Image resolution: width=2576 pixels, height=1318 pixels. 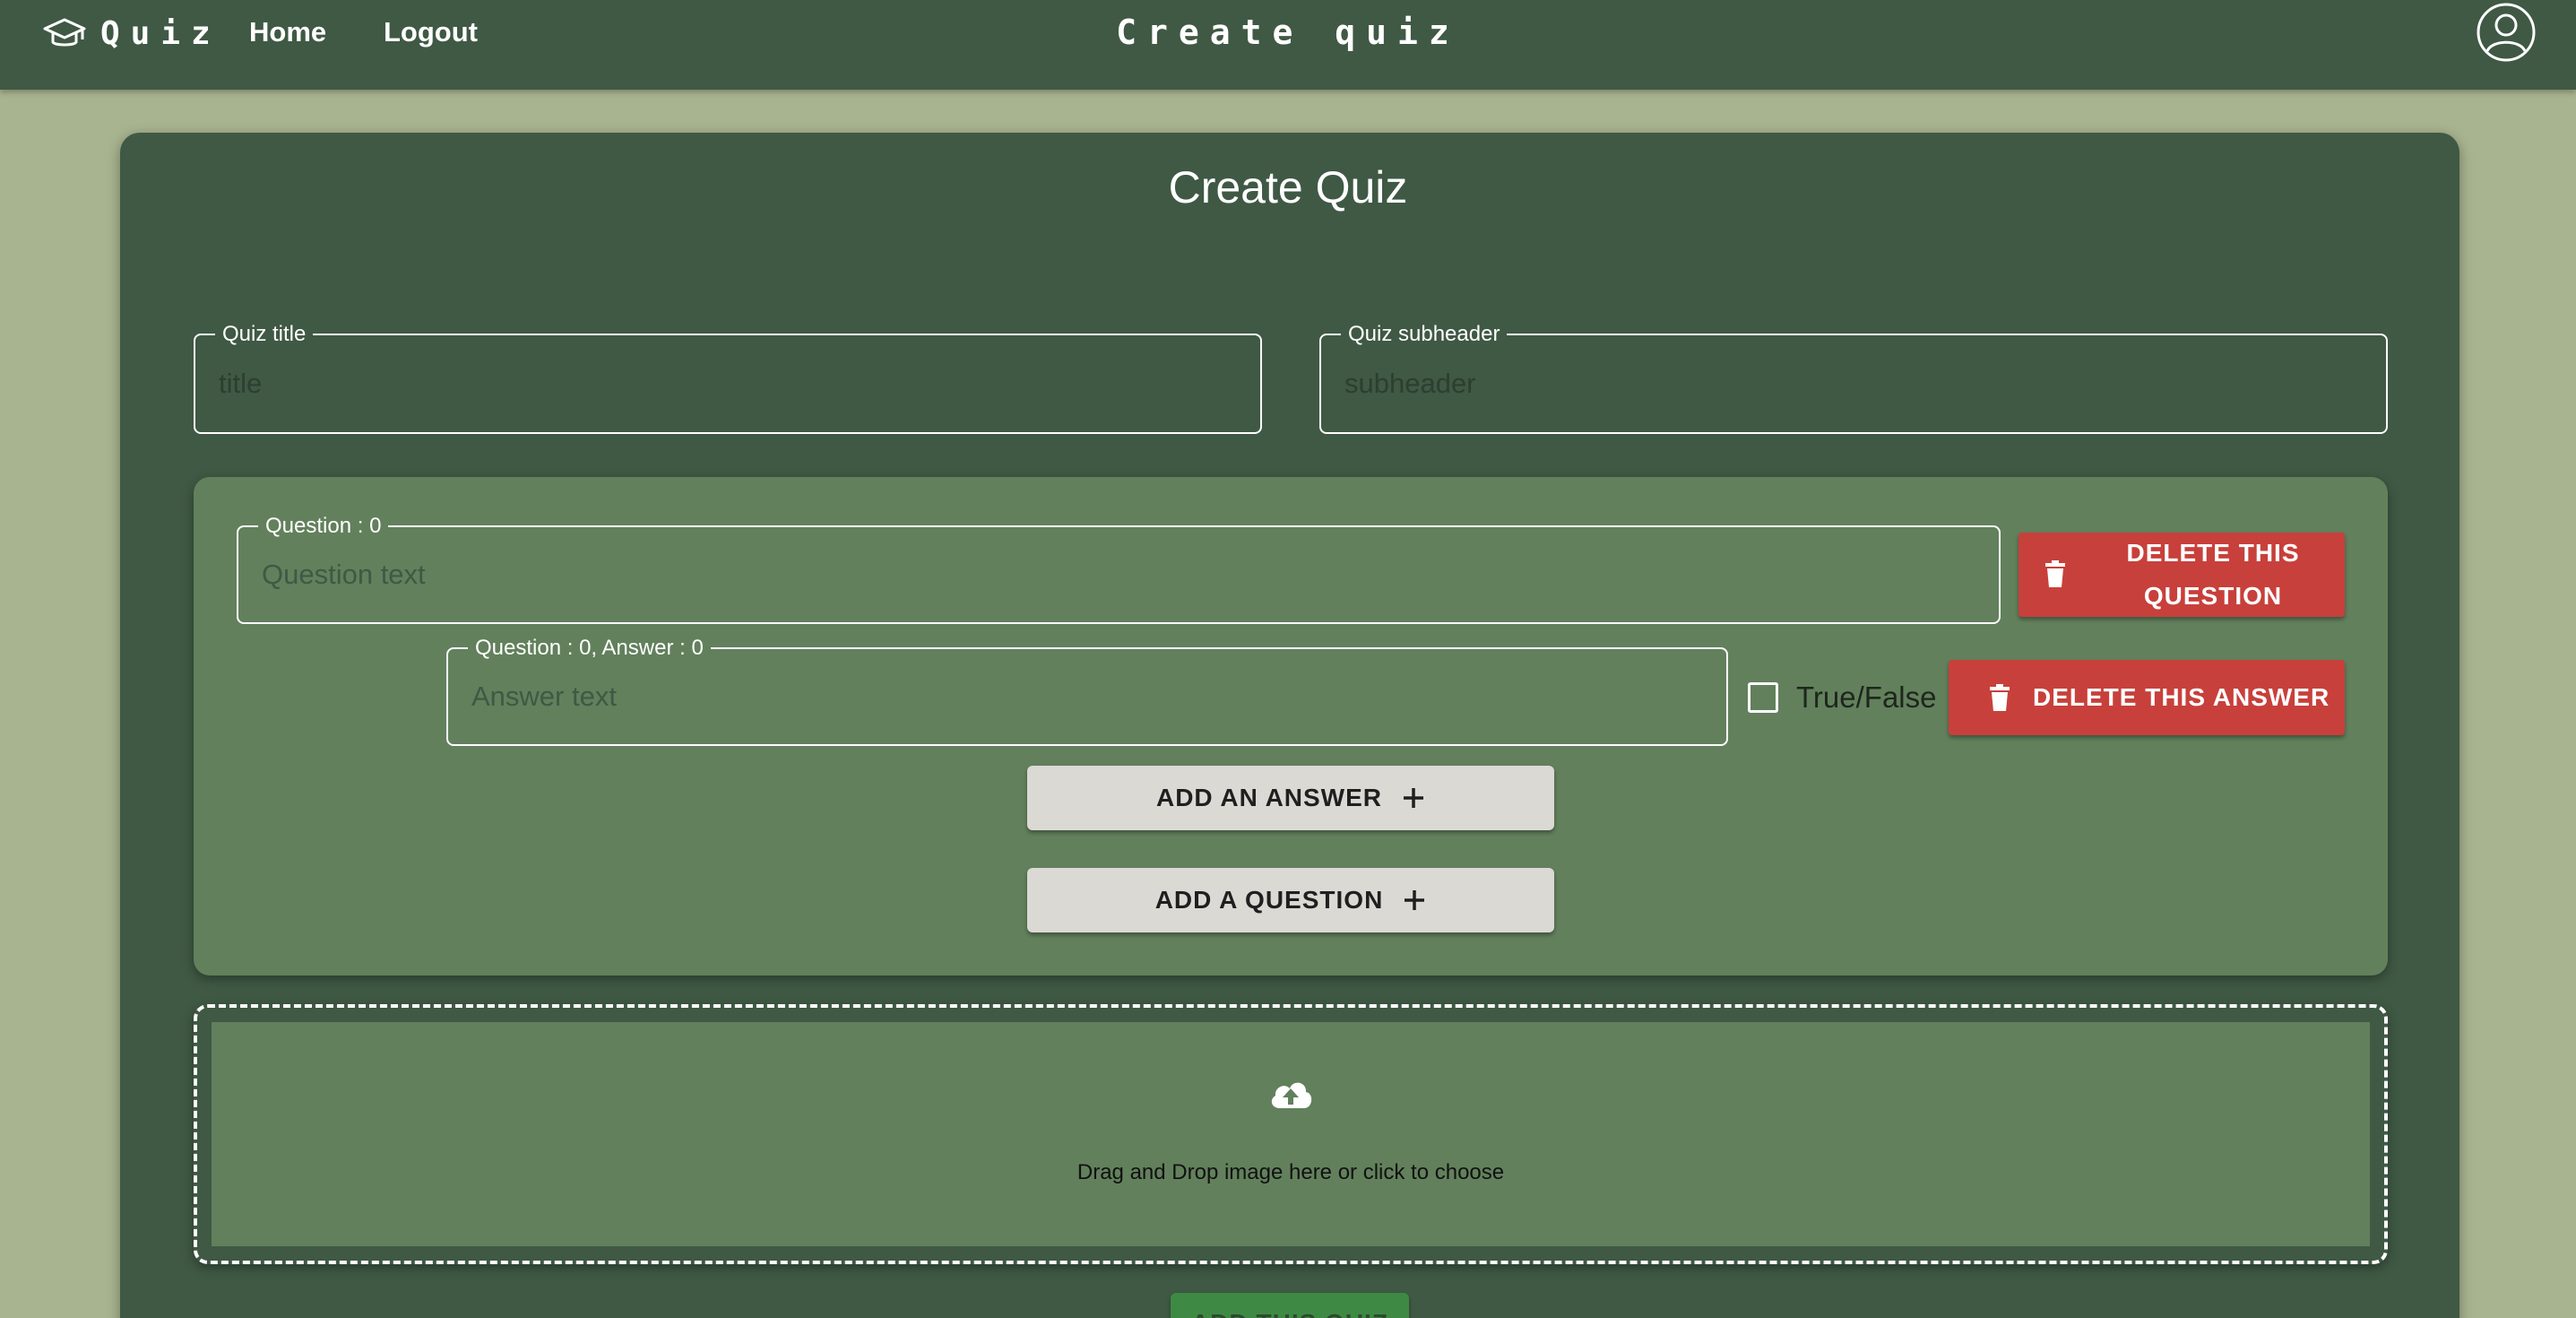 What do you see at coordinates (2181, 697) in the screenshot?
I see `delete-answer-label: DELETE THIS ANSWER` at bounding box center [2181, 697].